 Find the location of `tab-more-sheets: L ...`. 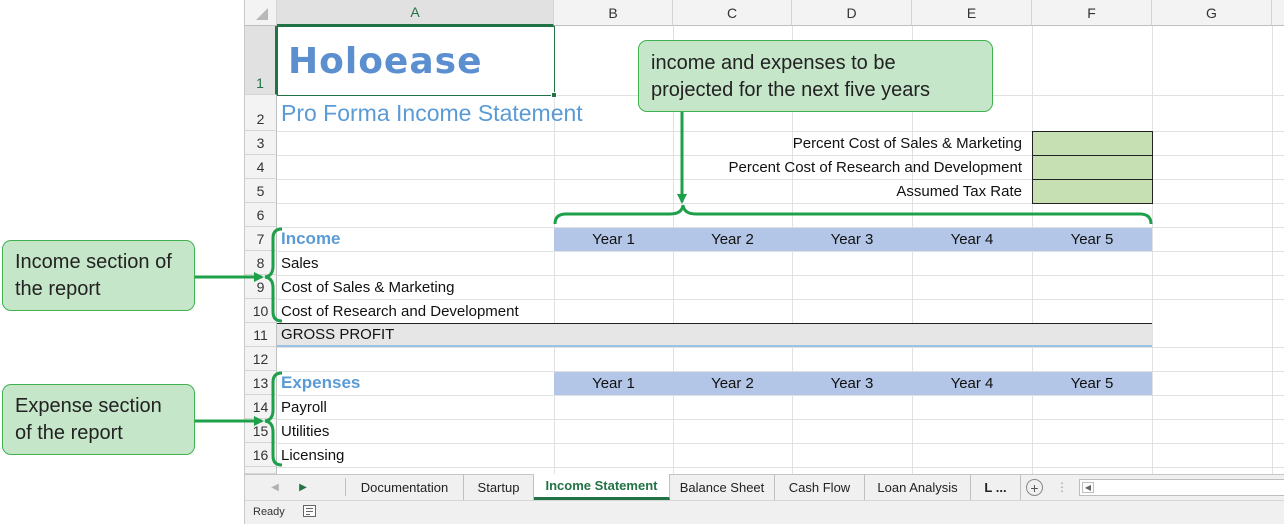

tab-more-sheets: L ... is located at coordinates (996, 487).